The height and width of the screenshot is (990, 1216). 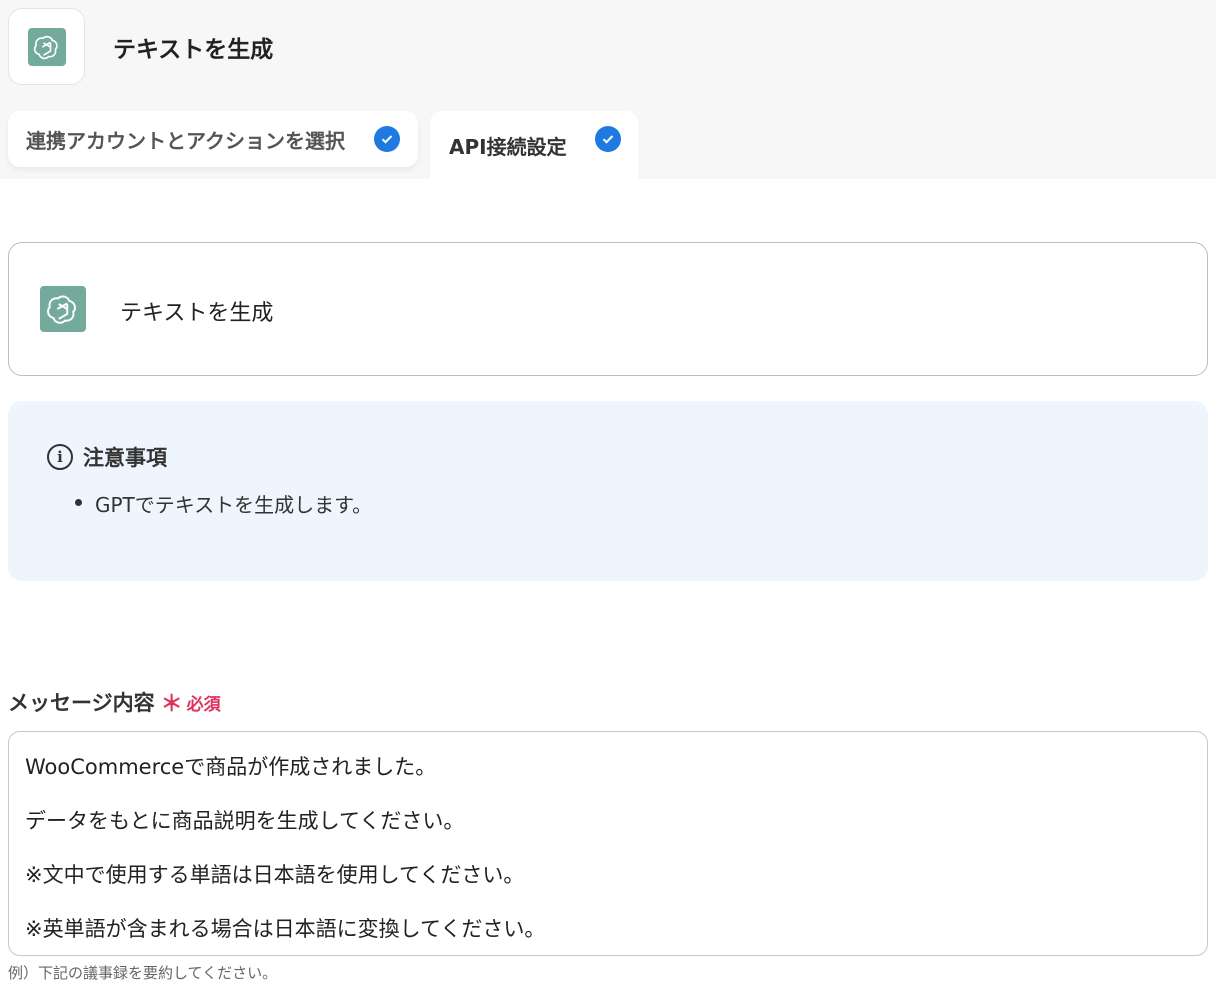 I want to click on tab-account-action: 連携アカウントとアクションを選択, so click(x=213, y=139).